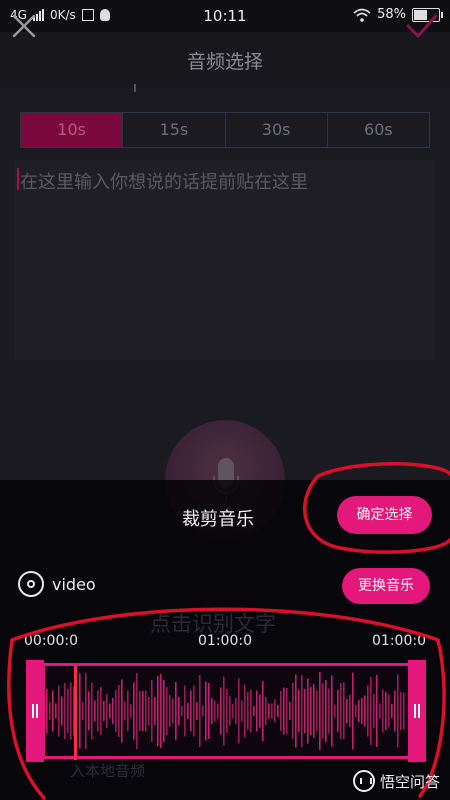 The image size is (450, 800). I want to click on battery-percent: 58%, so click(391, 14).